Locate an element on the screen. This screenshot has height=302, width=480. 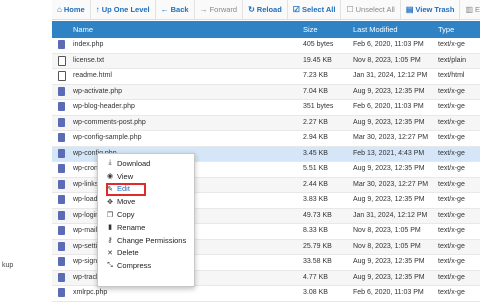
context-menu-label: Download is located at coordinates (134, 163).